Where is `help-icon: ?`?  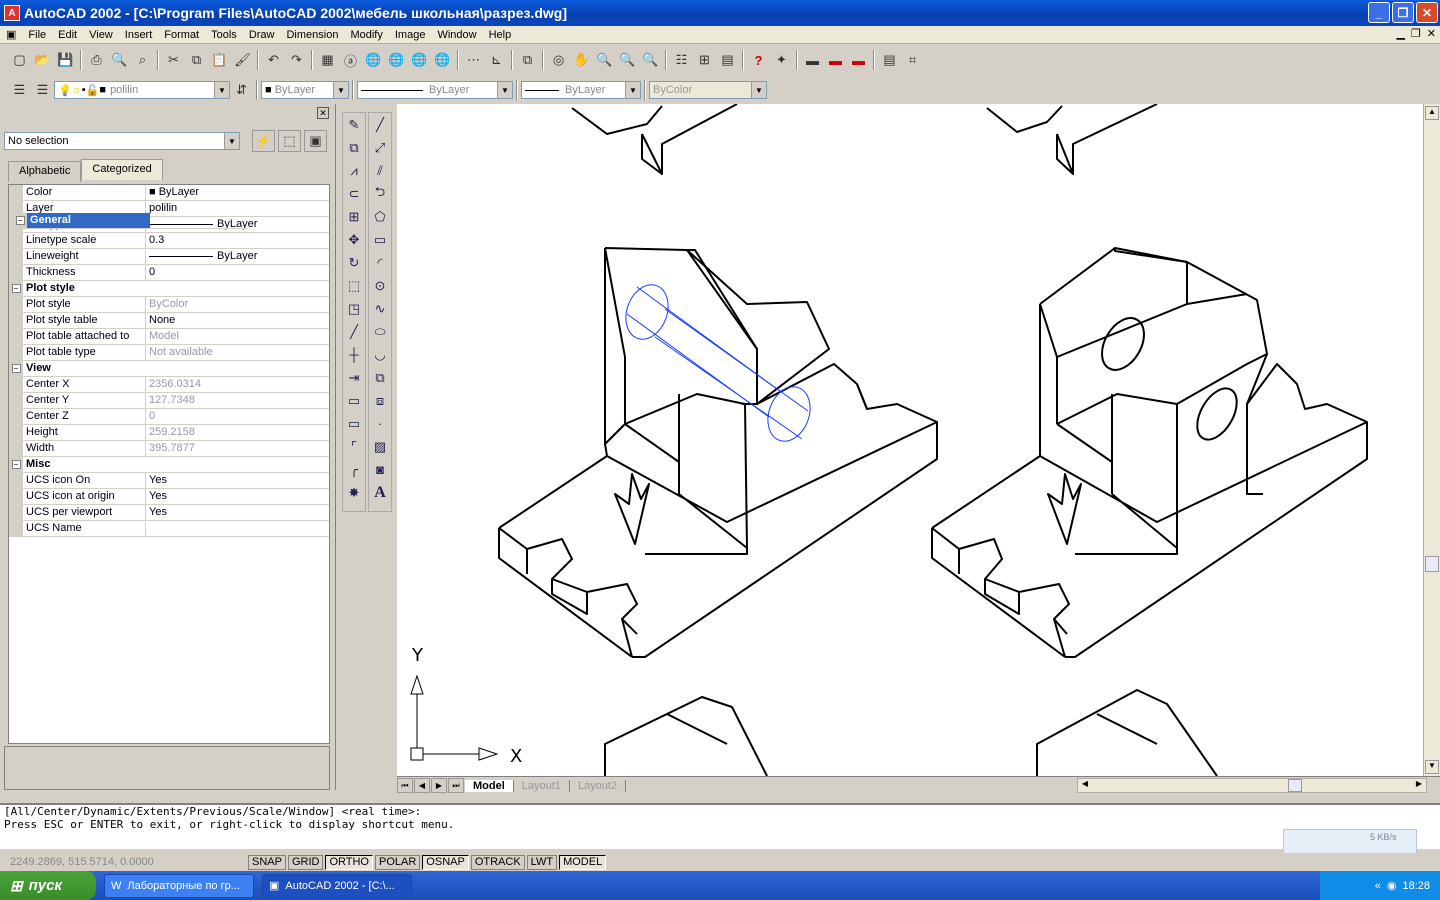
help-icon: ? is located at coordinates (758, 60).